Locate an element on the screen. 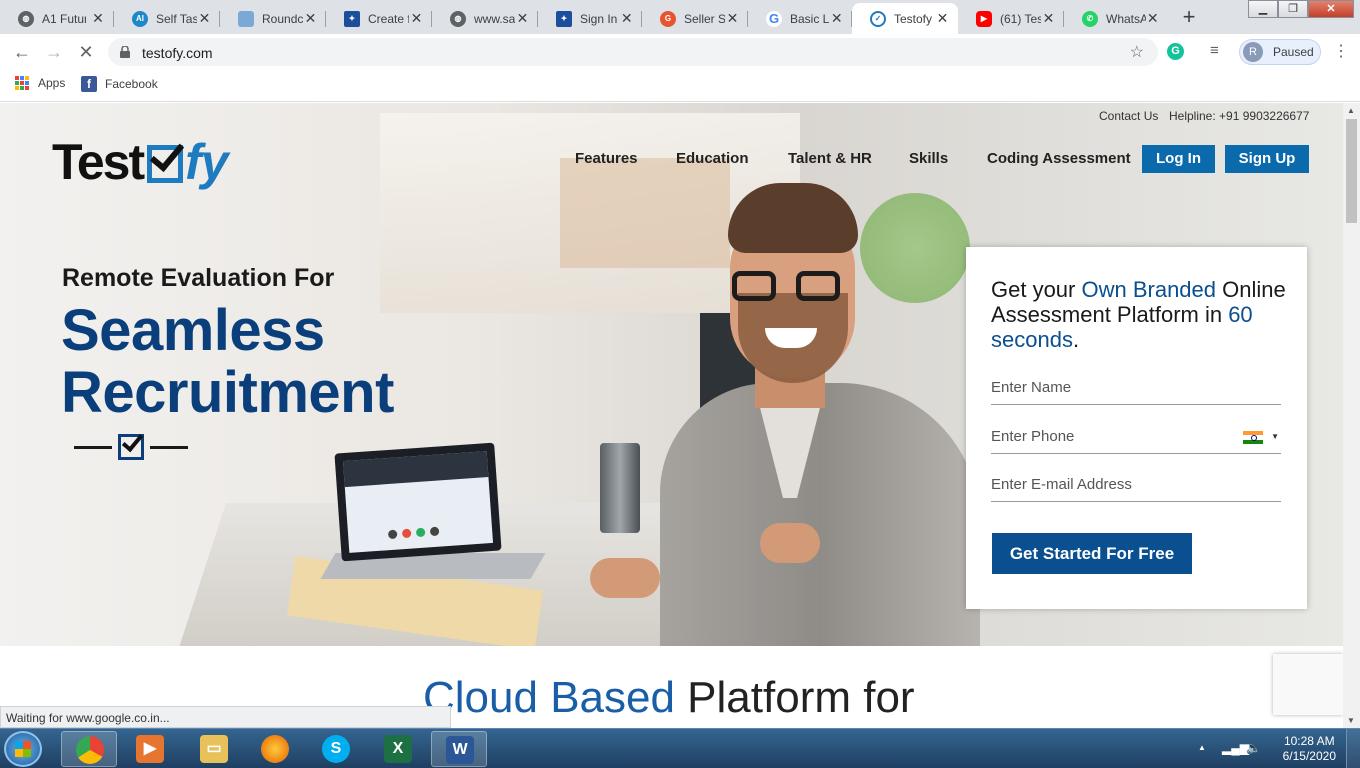 The height and width of the screenshot is (768, 1360). taskbar-excel: X is located at coordinates (398, 749).